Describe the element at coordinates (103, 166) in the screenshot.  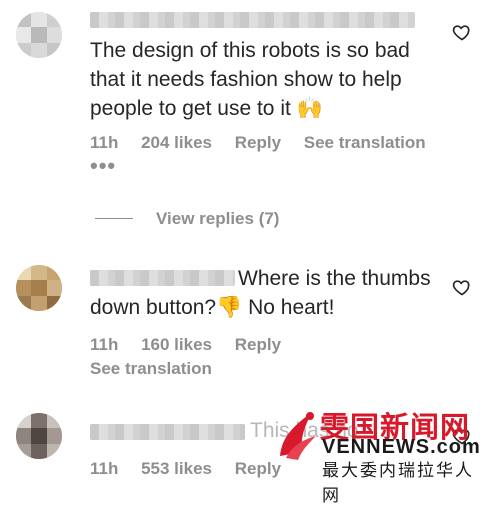
I see `more-options-icon: •••` at that location.